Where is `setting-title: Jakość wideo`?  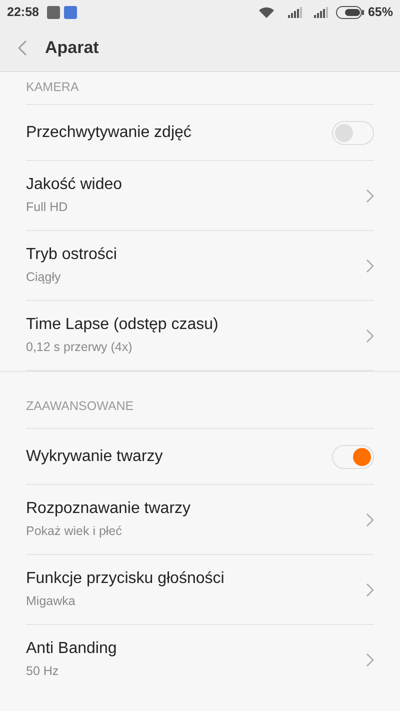
setting-title: Jakość wideo is located at coordinates (75, 184).